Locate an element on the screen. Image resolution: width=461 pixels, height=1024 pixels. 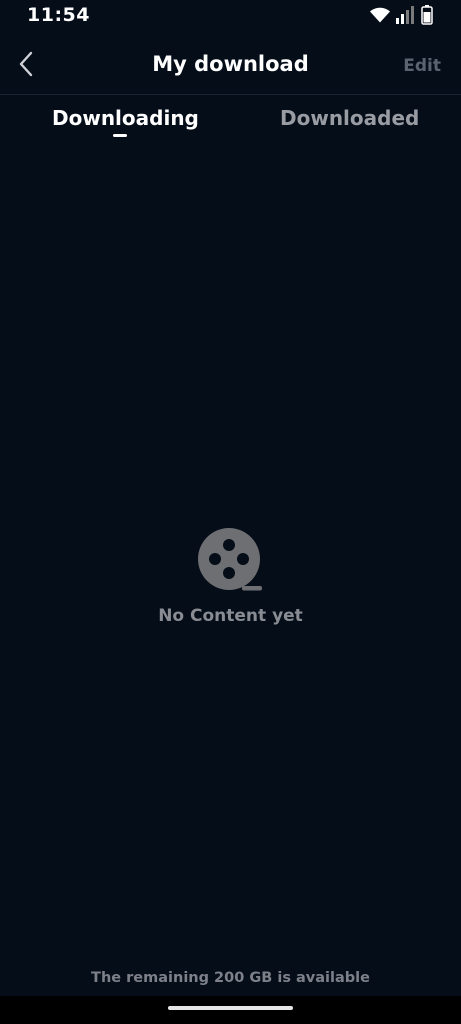
app-header: My download Edit is located at coordinates (230, 65).